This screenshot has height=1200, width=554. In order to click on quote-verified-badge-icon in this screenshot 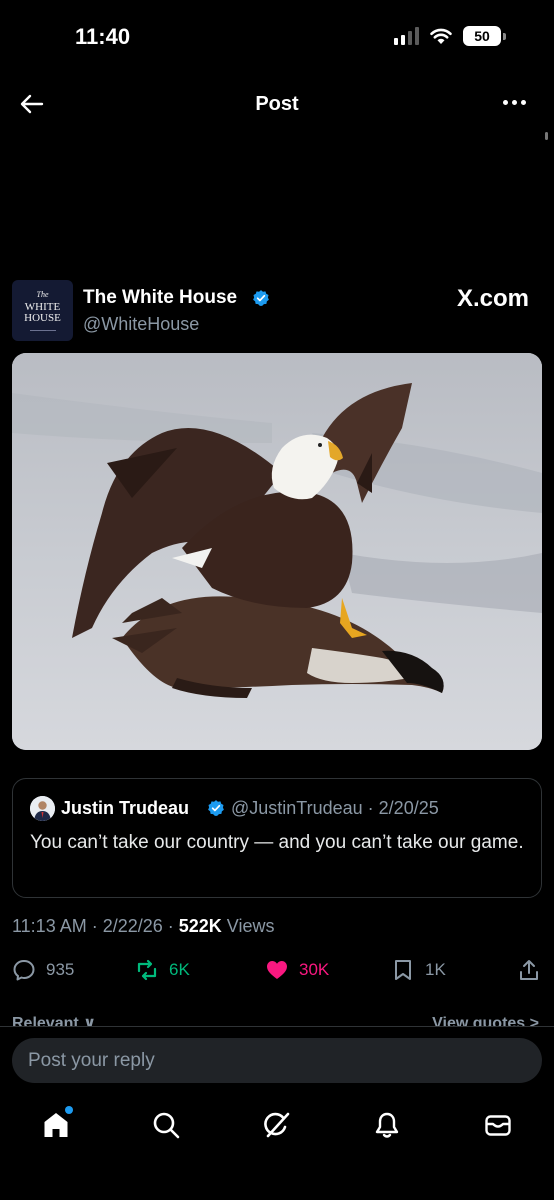, I will do `click(216, 808)`.